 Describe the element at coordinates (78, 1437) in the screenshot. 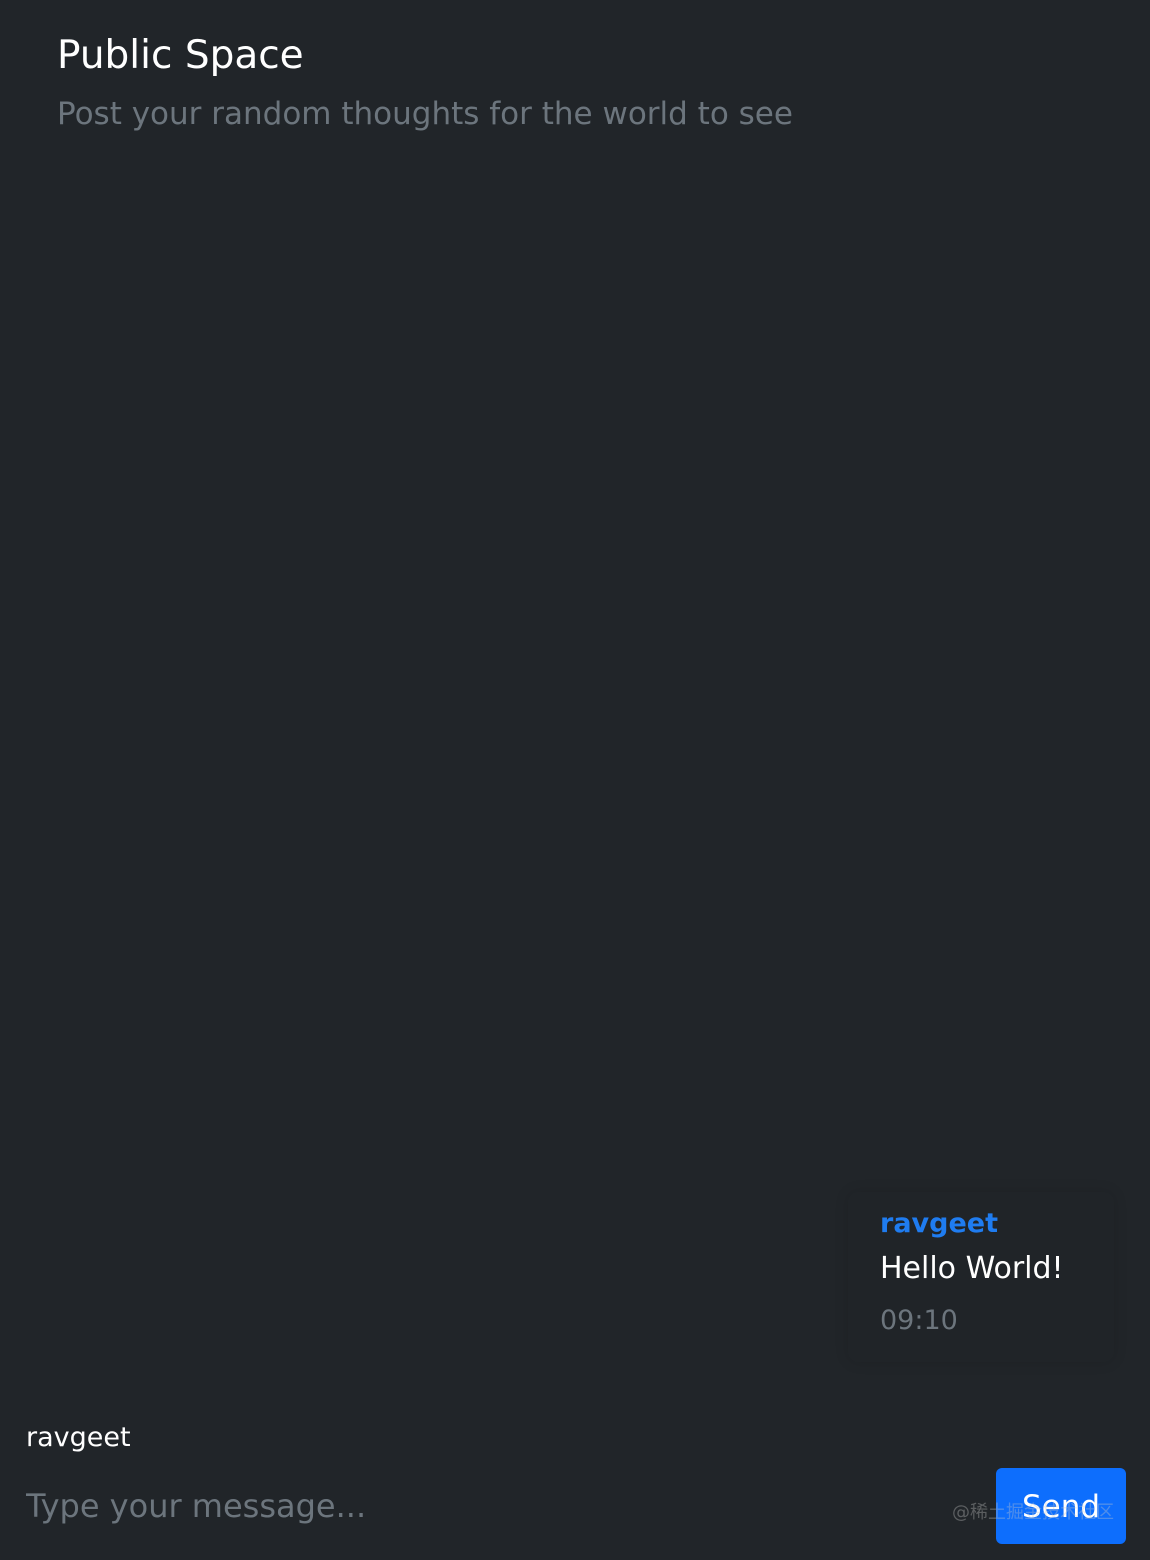

I see `current-username: ravgeet` at that location.